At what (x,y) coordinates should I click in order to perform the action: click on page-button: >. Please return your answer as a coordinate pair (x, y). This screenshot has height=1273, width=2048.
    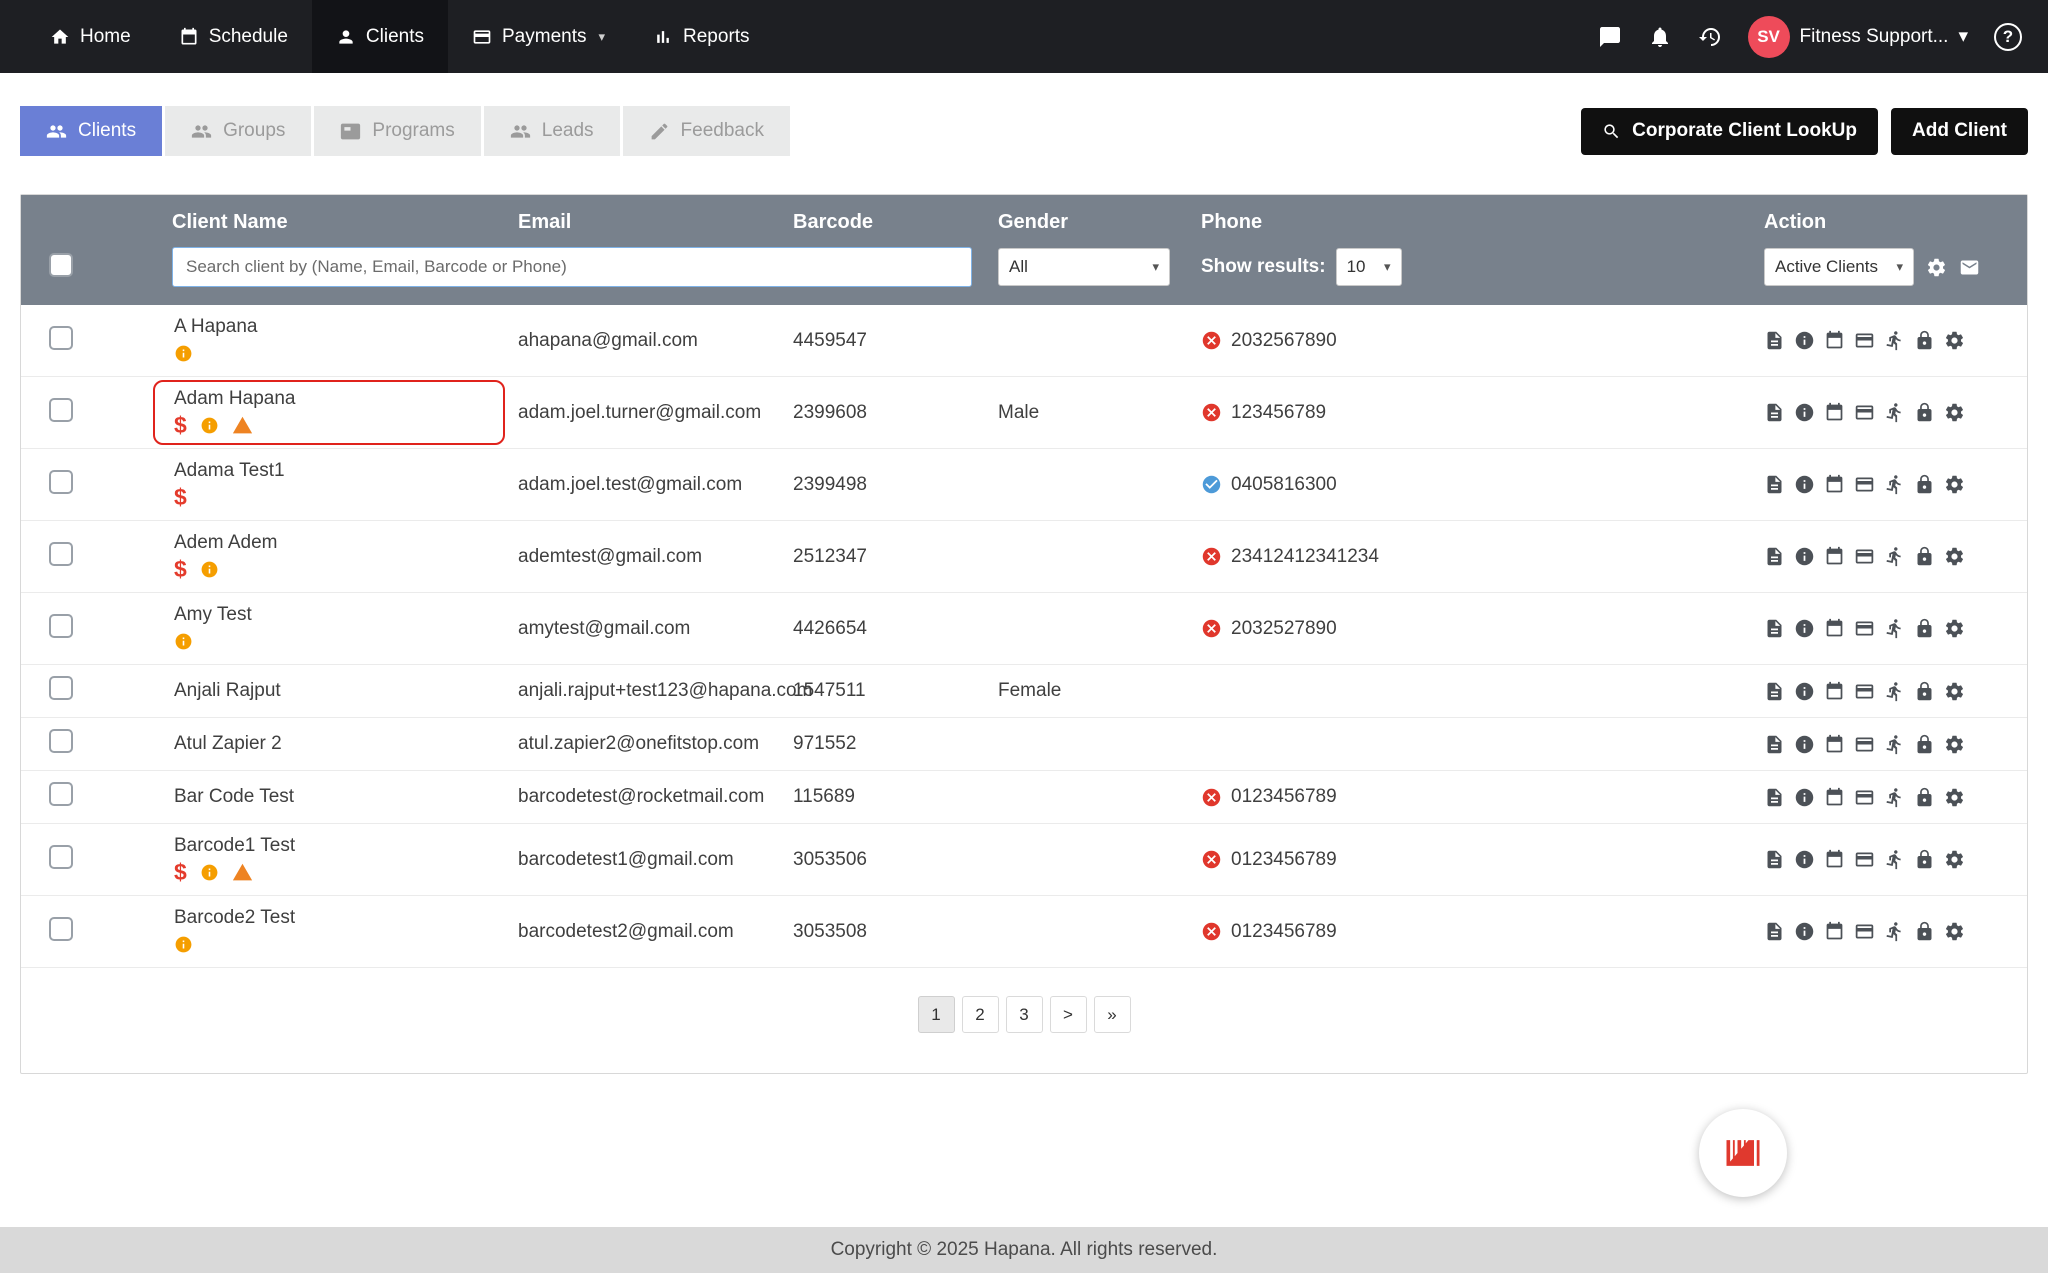
    Looking at the image, I should click on (1068, 1014).